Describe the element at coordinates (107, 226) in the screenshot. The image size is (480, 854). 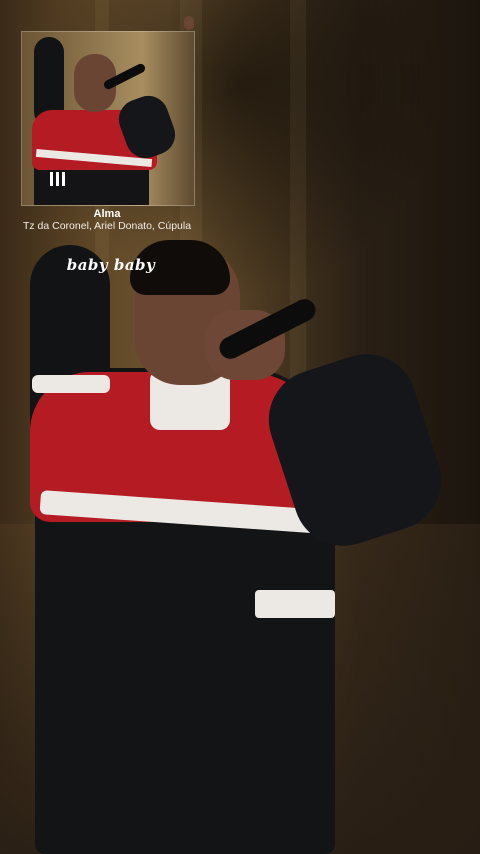
I see `song-artists: Tz da Coronel, Ariel Donato, Cúpula` at that location.